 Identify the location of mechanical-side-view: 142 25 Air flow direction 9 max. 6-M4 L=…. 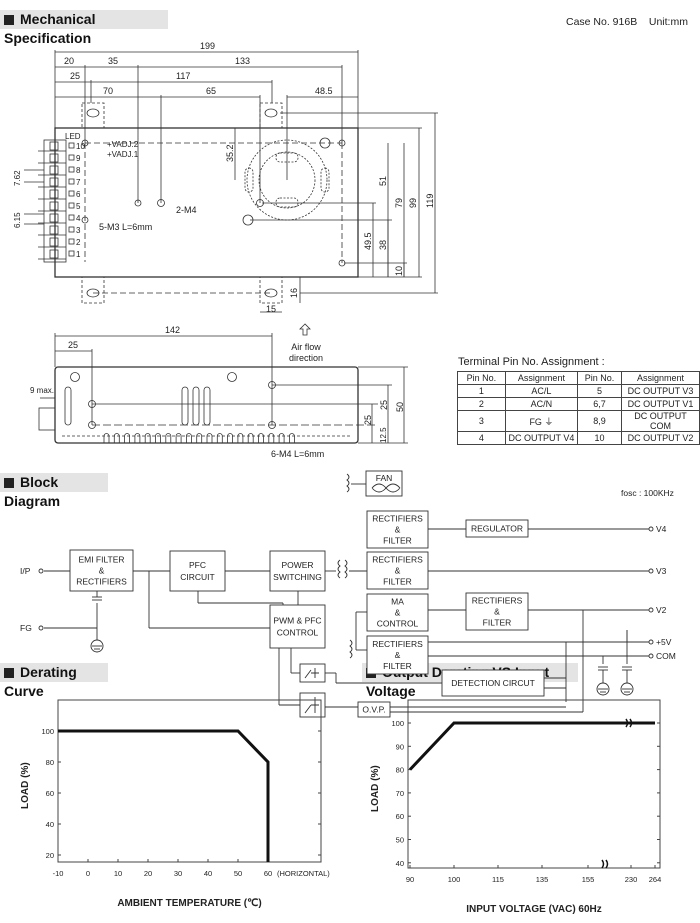
(219, 391).